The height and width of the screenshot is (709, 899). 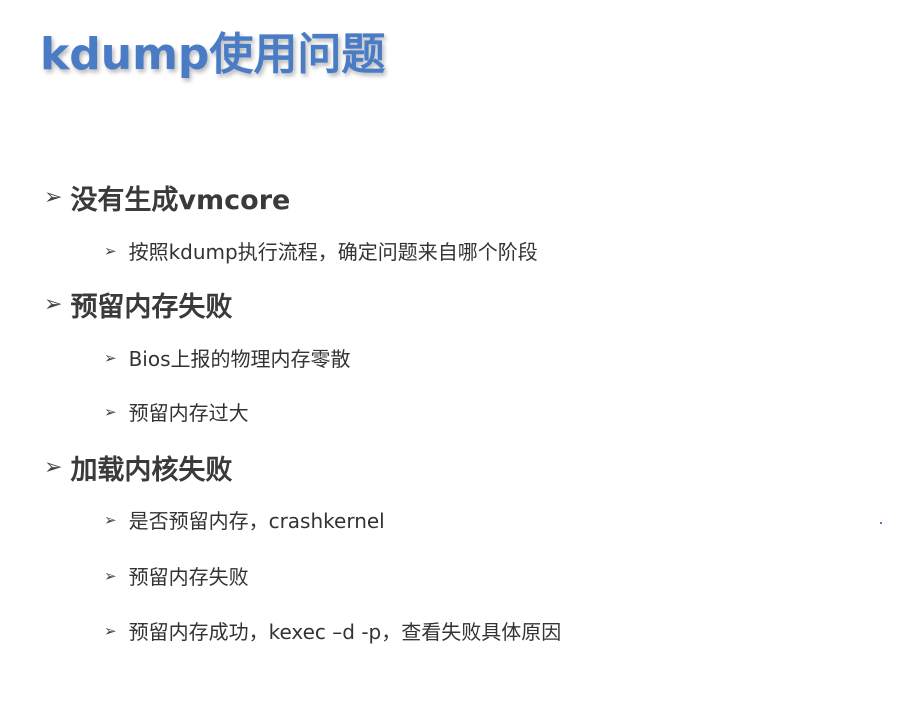 What do you see at coordinates (345, 632) in the screenshot?
I see `subitem-text: 预留内存成功，kexec –d -p，查看失败具体原因` at bounding box center [345, 632].